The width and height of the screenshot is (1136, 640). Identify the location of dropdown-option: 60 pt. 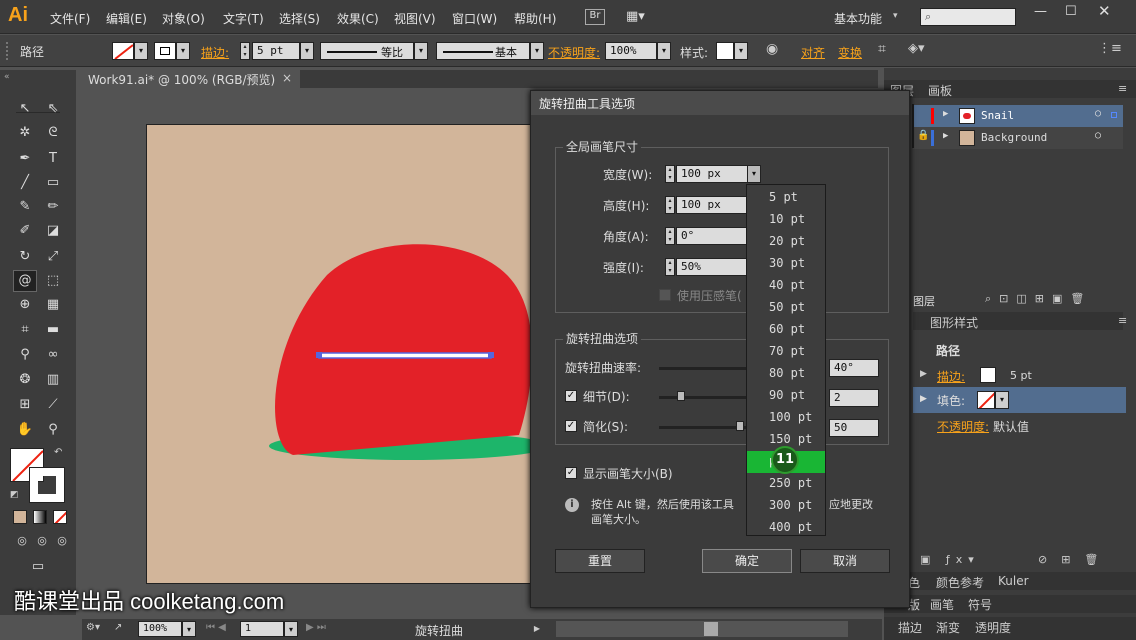
(786, 330).